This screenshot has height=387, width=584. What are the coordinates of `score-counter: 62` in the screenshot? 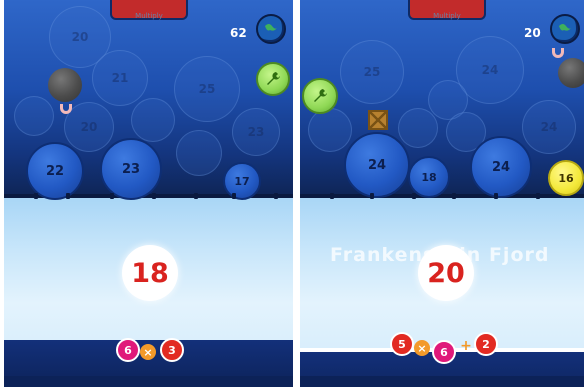 It's located at (238, 33).